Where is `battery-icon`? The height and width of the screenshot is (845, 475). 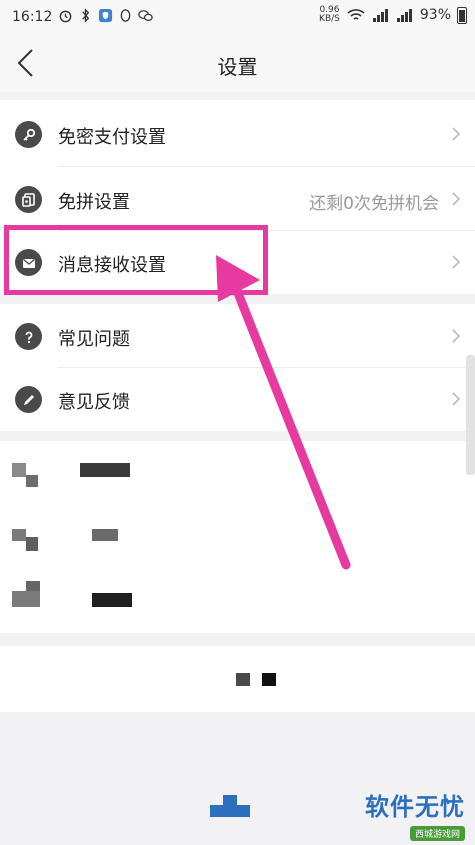
battery-icon is located at coordinates (462, 15).